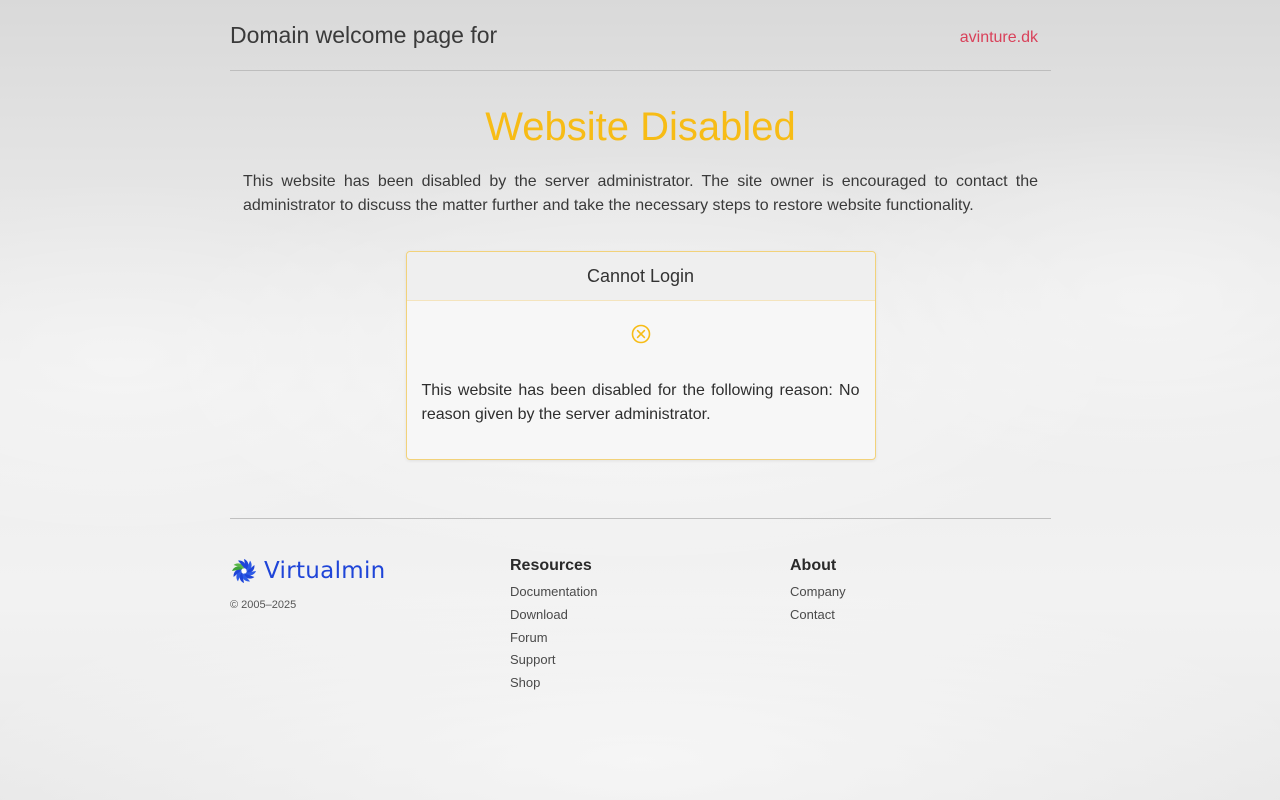 This screenshot has width=1280, height=800. I want to click on about-heading: About, so click(813, 565).